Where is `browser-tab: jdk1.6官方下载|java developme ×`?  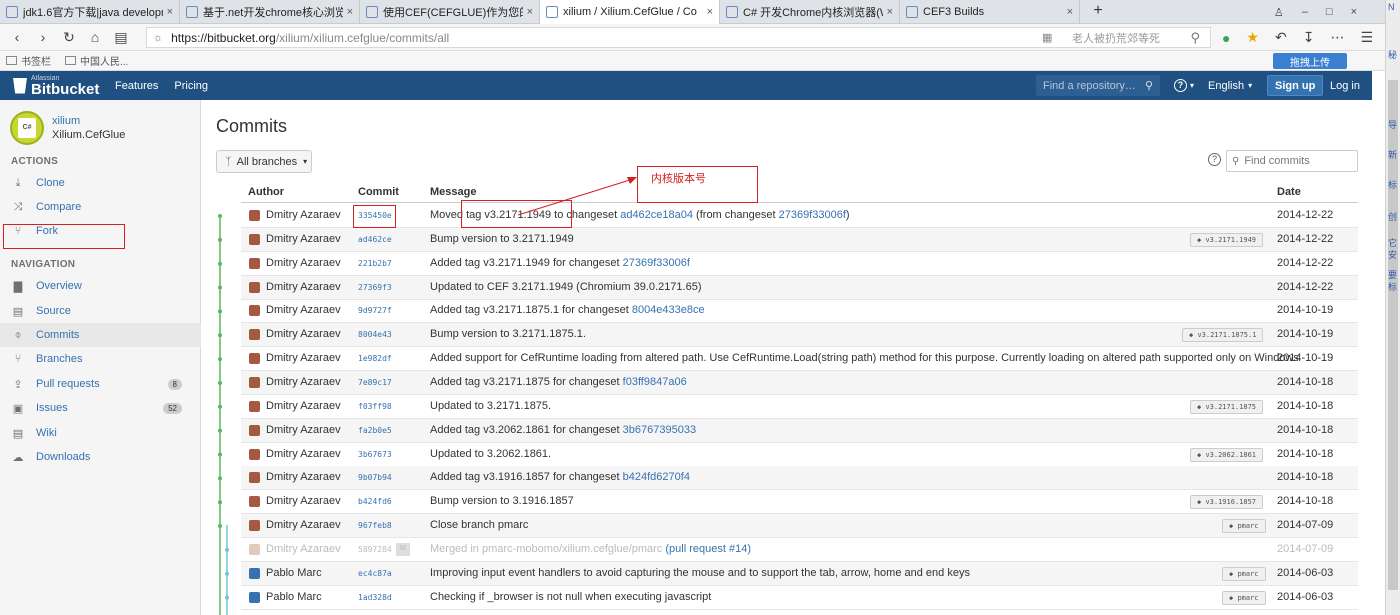 browser-tab: jdk1.6官方下载|java developme × is located at coordinates (90, 12).